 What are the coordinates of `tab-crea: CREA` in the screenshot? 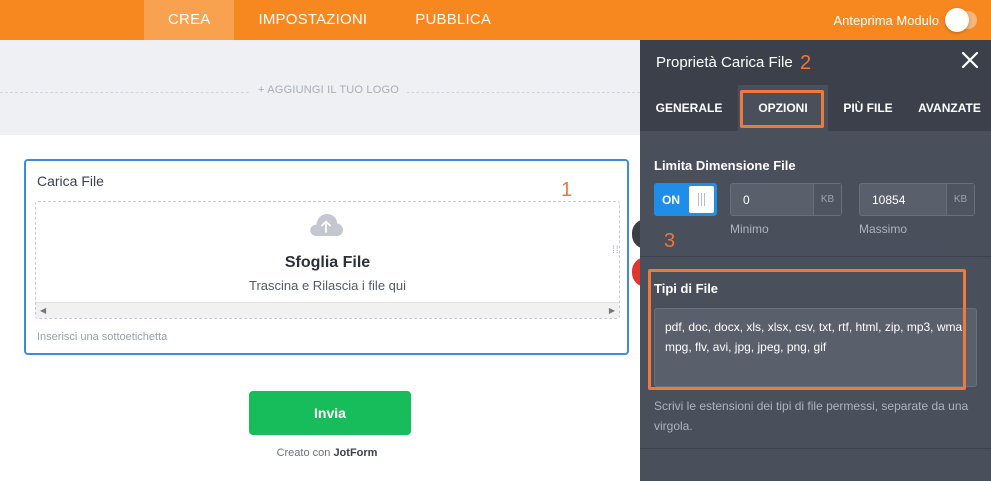 It's located at (189, 20).